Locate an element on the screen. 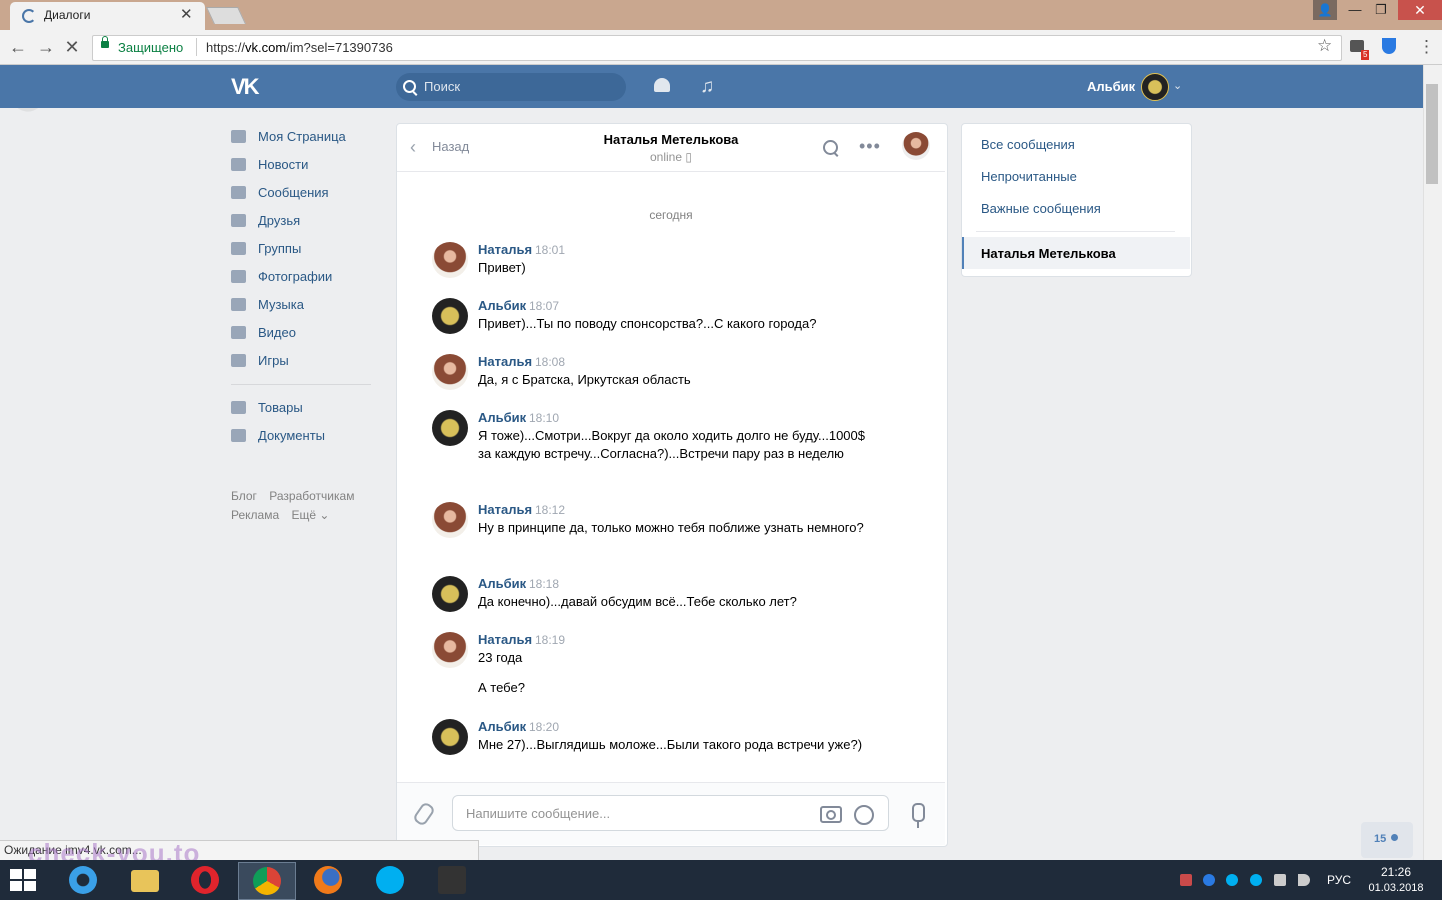  vk-logo: VK is located at coordinates (245, 87).